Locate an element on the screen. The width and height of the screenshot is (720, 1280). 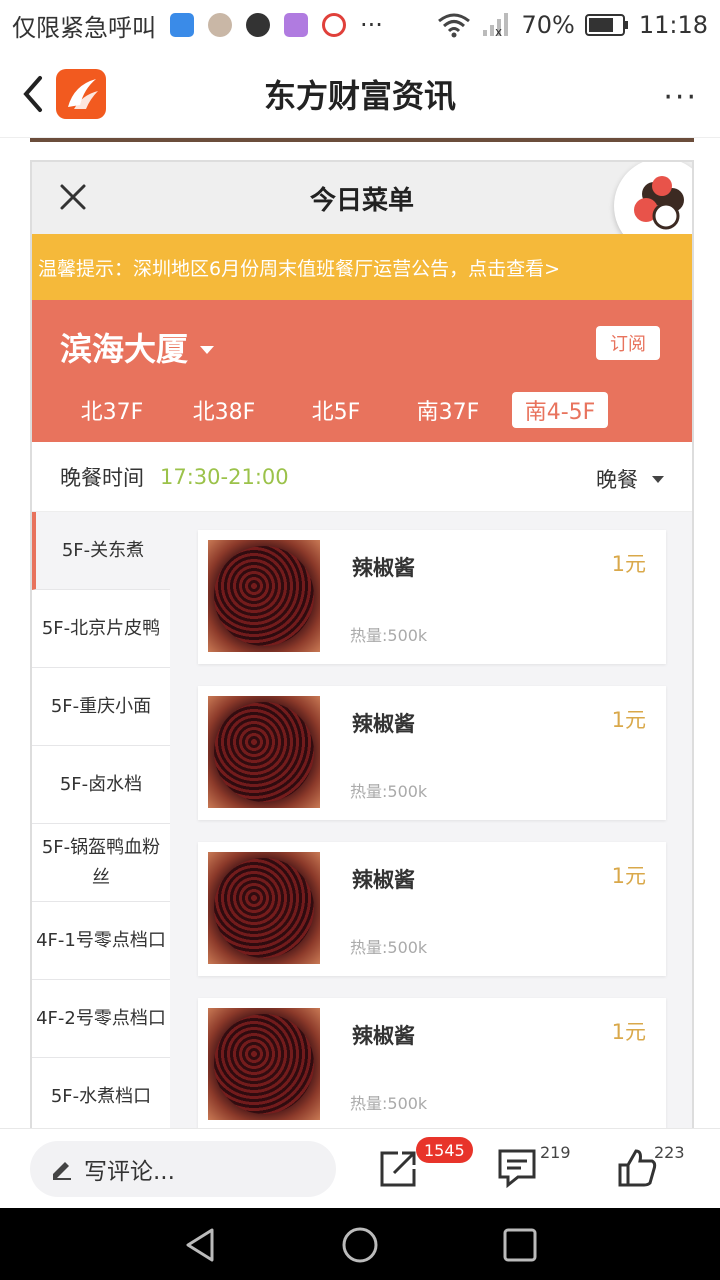
tab-floor: 北37F is located at coordinates (112, 410).